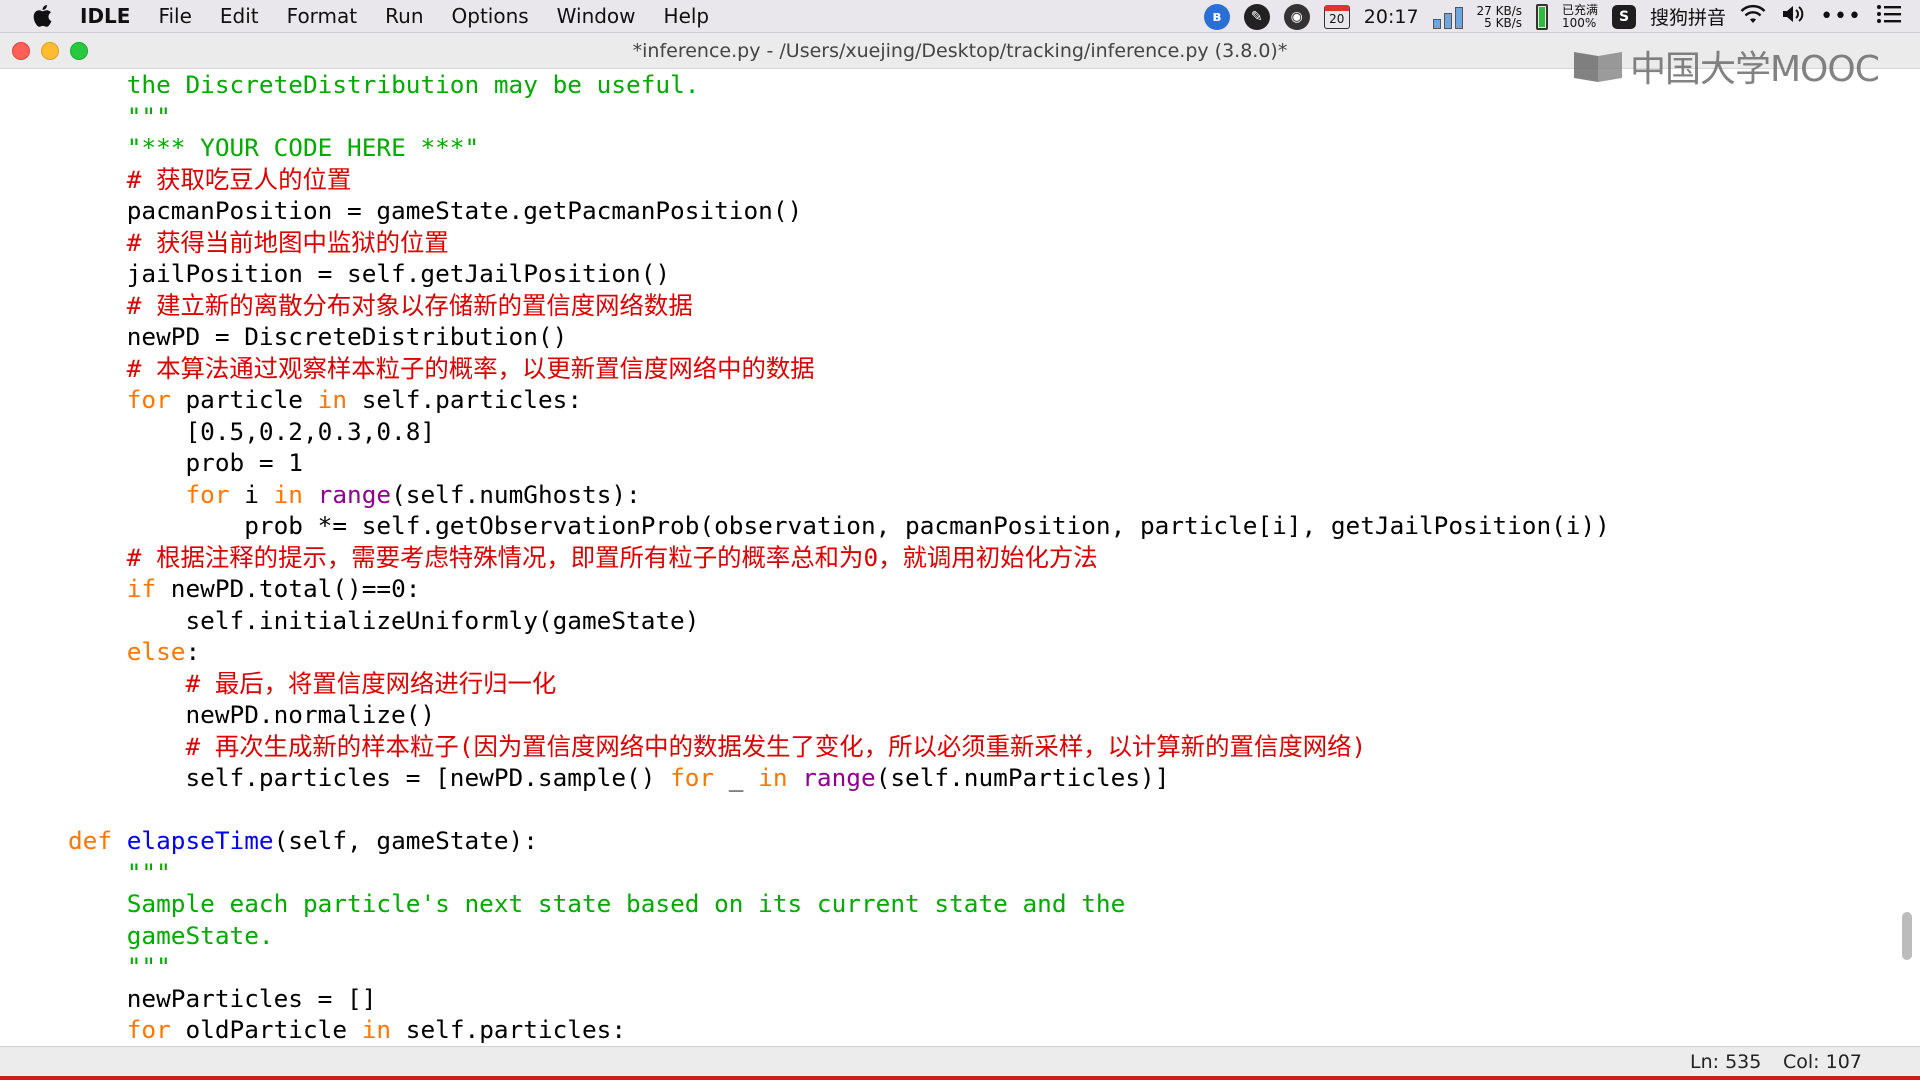 The image size is (1920, 1080). Describe the element at coordinates (287, 242) in the screenshot. I see `code-token: # 获得当前地图中监狱的位置` at that location.